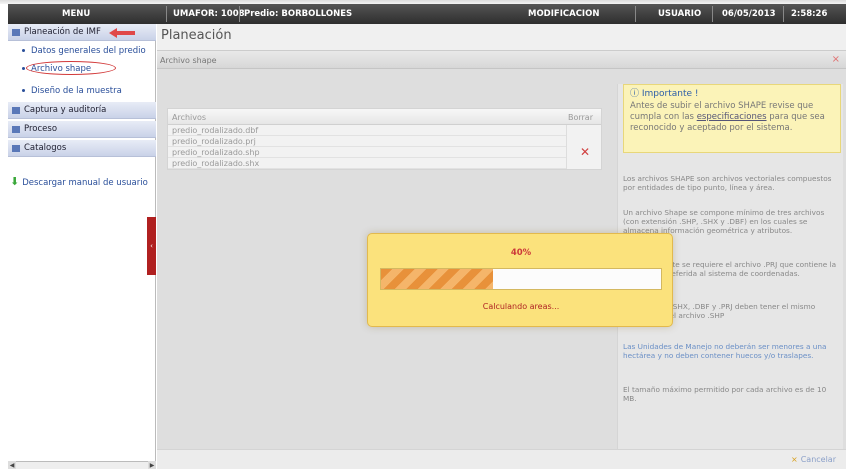  What do you see at coordinates (809, 14) in the screenshot?
I see `time-label: 2:58:26` at bounding box center [809, 14].